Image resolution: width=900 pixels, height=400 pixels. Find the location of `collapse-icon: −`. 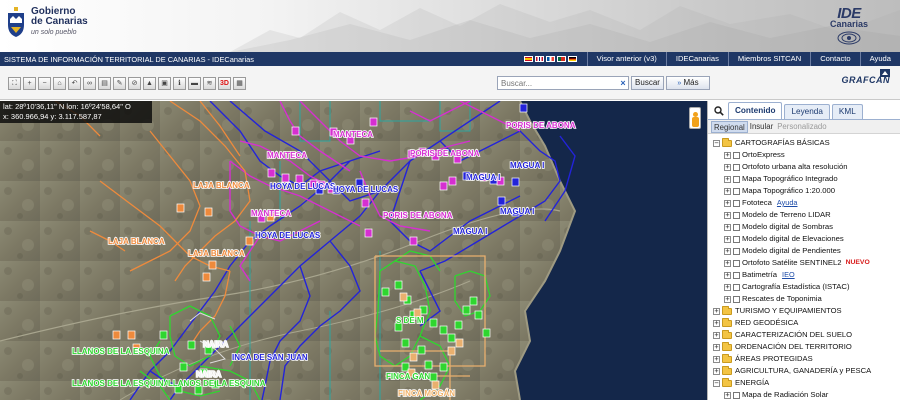

collapse-icon: − is located at coordinates (716, 383).